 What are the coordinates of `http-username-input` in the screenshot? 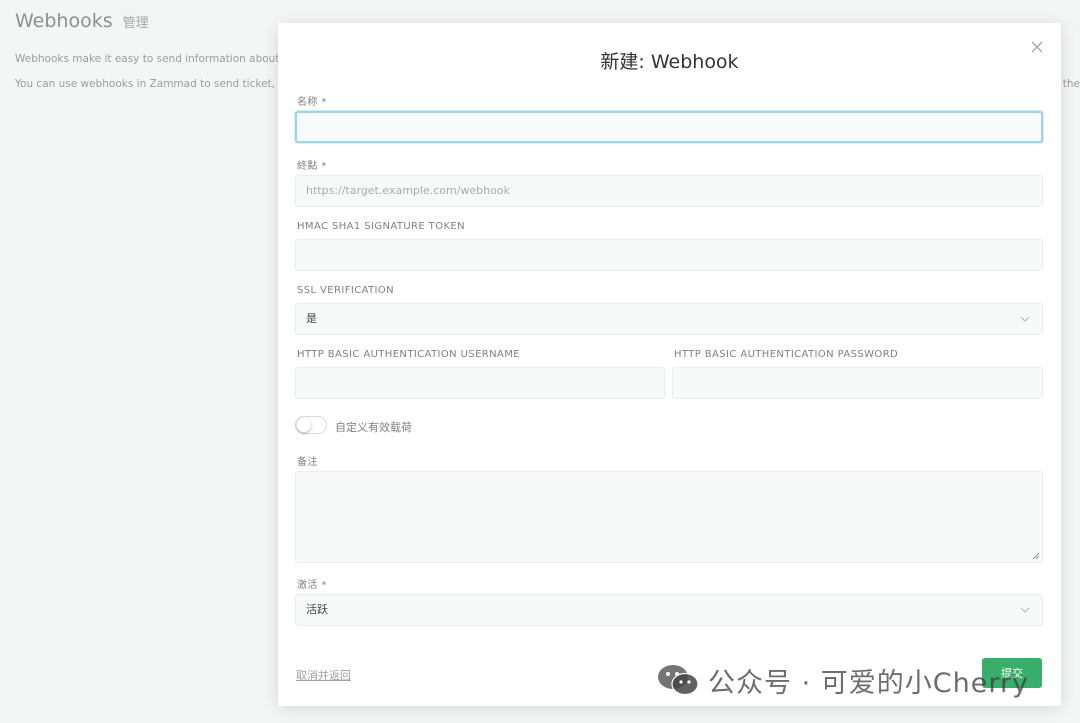 It's located at (480, 383).